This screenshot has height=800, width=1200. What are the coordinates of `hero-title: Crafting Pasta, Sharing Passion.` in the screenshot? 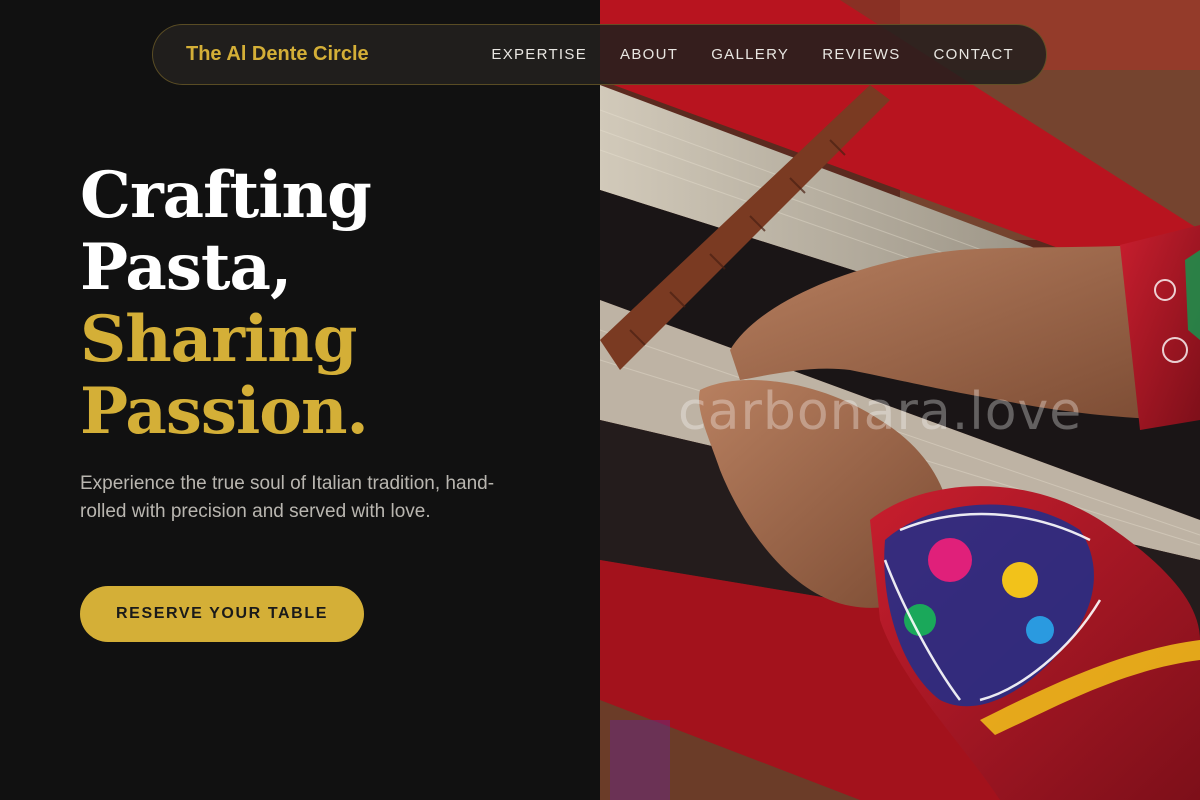 It's located at (226, 303).